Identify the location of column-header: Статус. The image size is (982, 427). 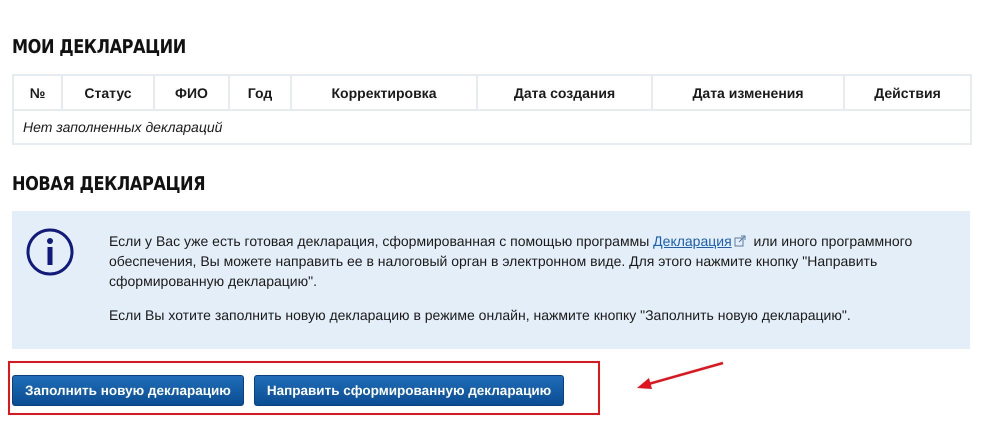
(108, 92).